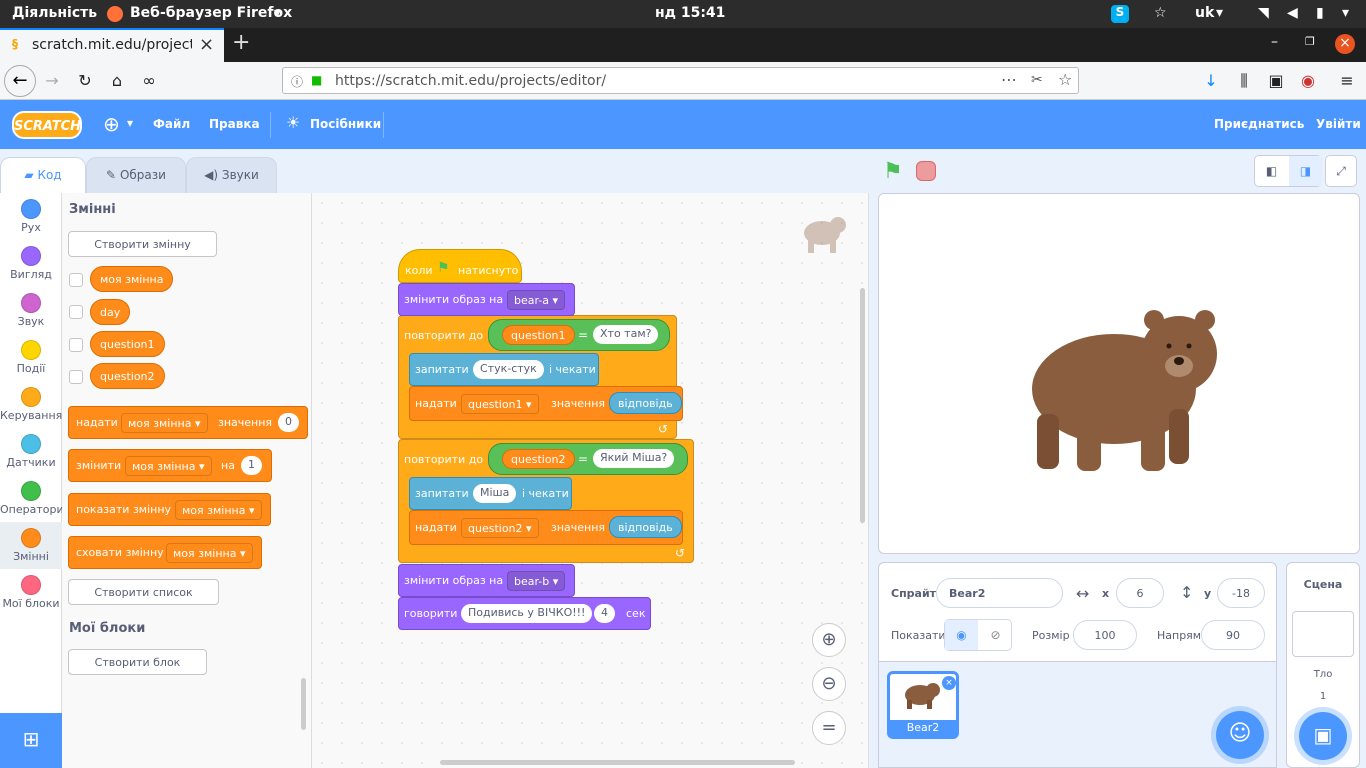 The height and width of the screenshot is (768, 1366). What do you see at coordinates (1271, 171) in the screenshot?
I see `small-stage-button: ◧` at bounding box center [1271, 171].